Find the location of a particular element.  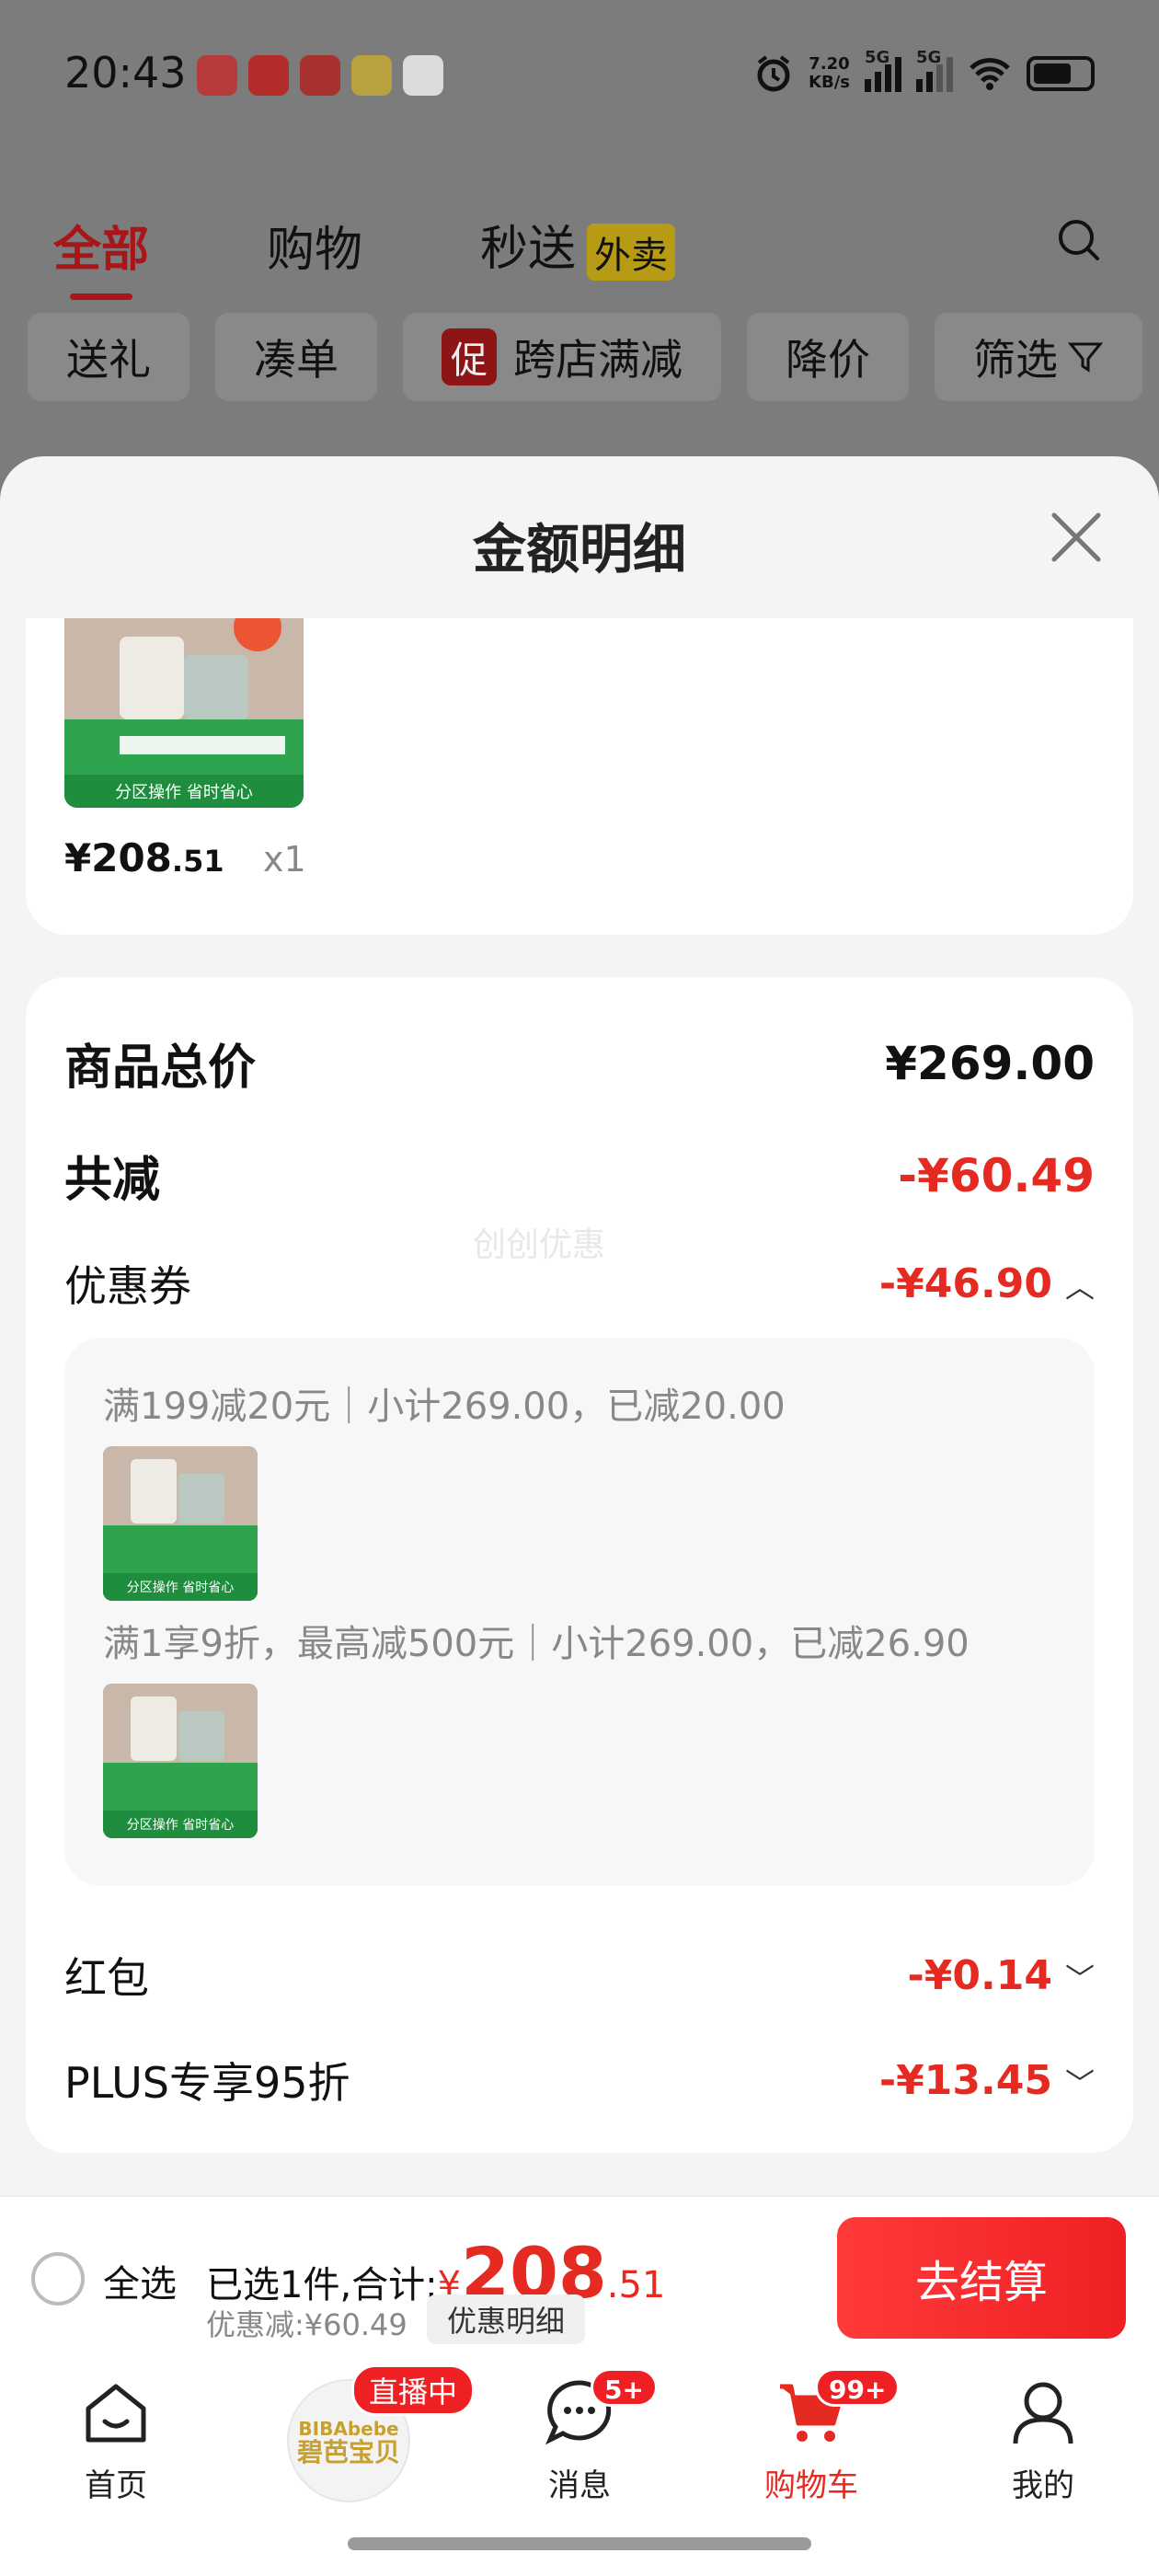

coupon-label: 优惠券 is located at coordinates (127, 1286).